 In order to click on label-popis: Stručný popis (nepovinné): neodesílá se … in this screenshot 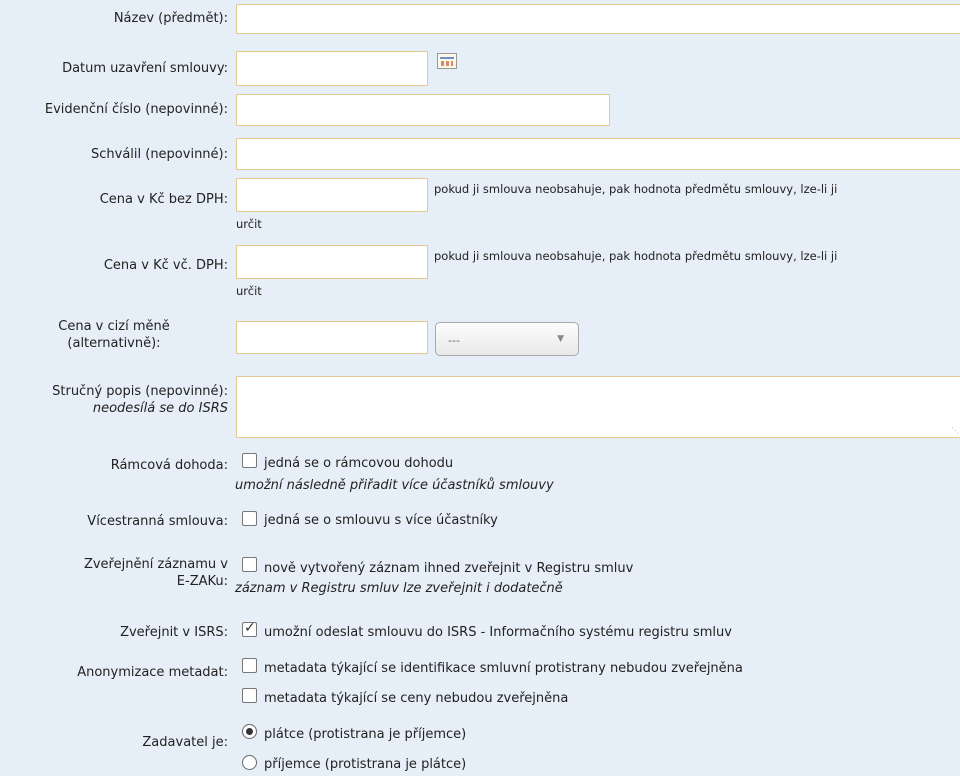, I will do `click(140, 400)`.